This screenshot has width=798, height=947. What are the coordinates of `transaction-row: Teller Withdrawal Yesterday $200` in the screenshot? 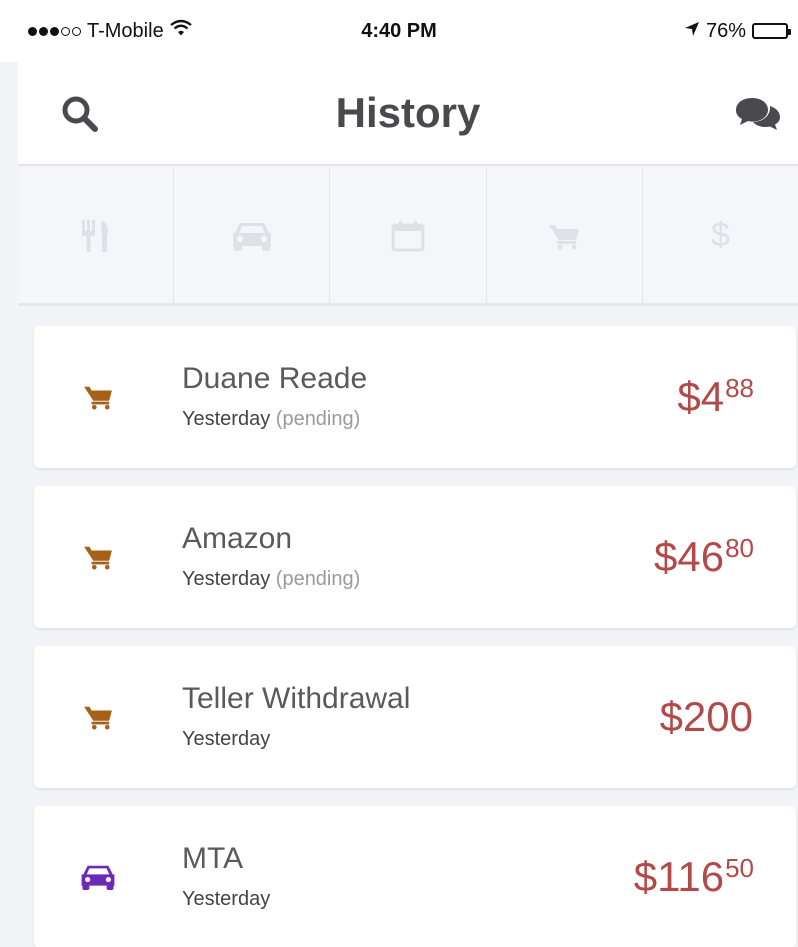 It's located at (415, 717).